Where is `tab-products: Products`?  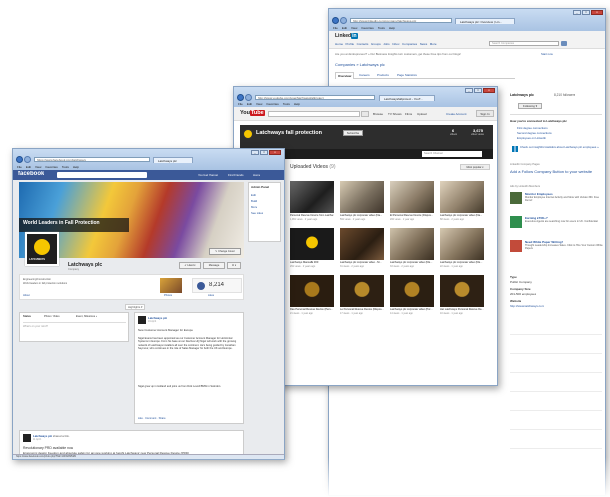 tab-products: Products is located at coordinates (383, 75).